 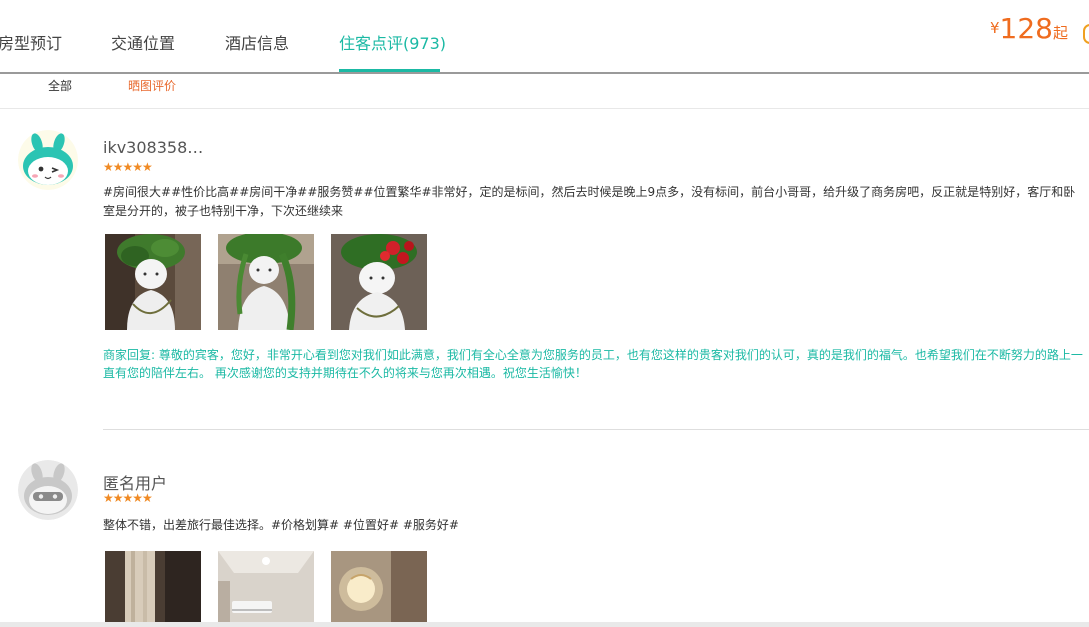 What do you see at coordinates (257, 42) in the screenshot?
I see `tab-hotel-info: 酒店信息` at bounding box center [257, 42].